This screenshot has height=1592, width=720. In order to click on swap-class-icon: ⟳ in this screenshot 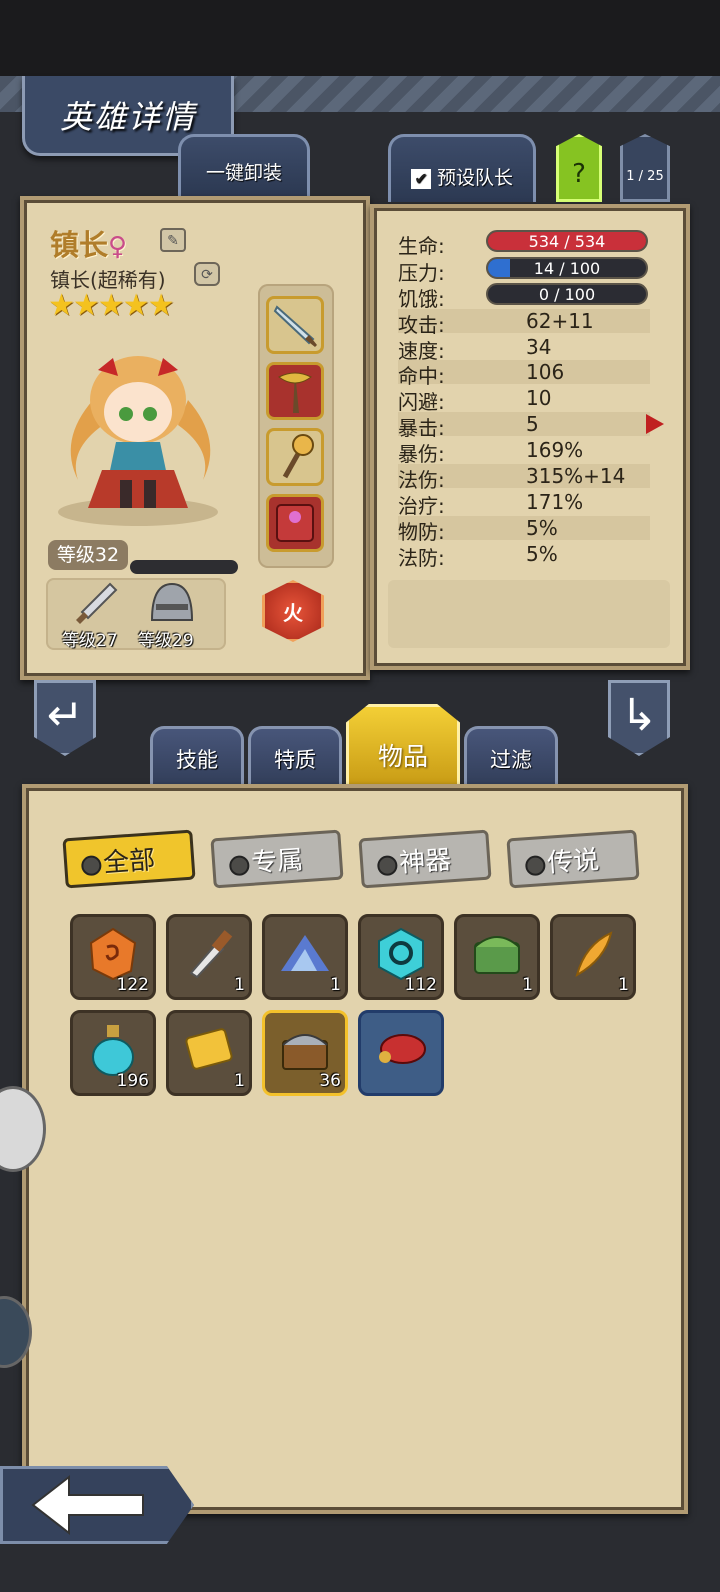, I will do `click(207, 274)`.